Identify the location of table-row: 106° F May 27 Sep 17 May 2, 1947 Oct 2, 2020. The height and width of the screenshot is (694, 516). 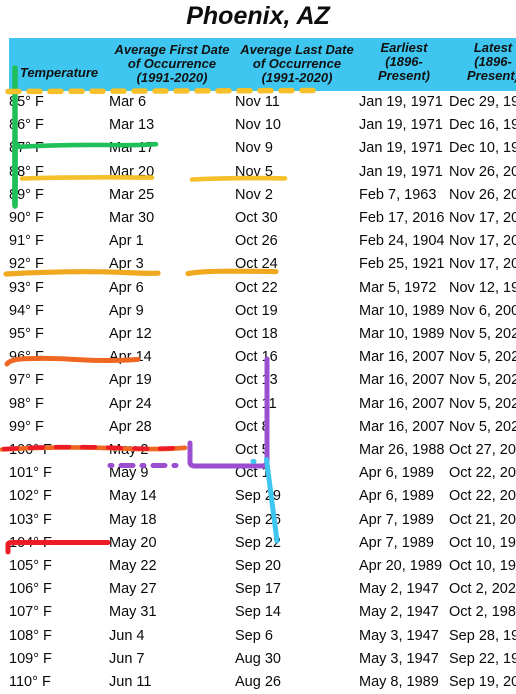
(262, 589).